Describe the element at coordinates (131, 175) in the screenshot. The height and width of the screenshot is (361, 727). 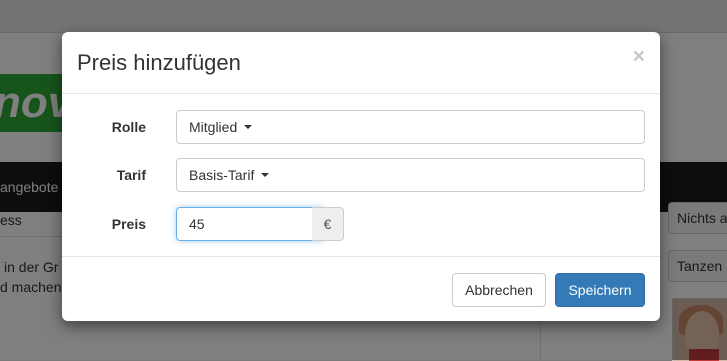
I see `tariff-label: Tarif` at that location.